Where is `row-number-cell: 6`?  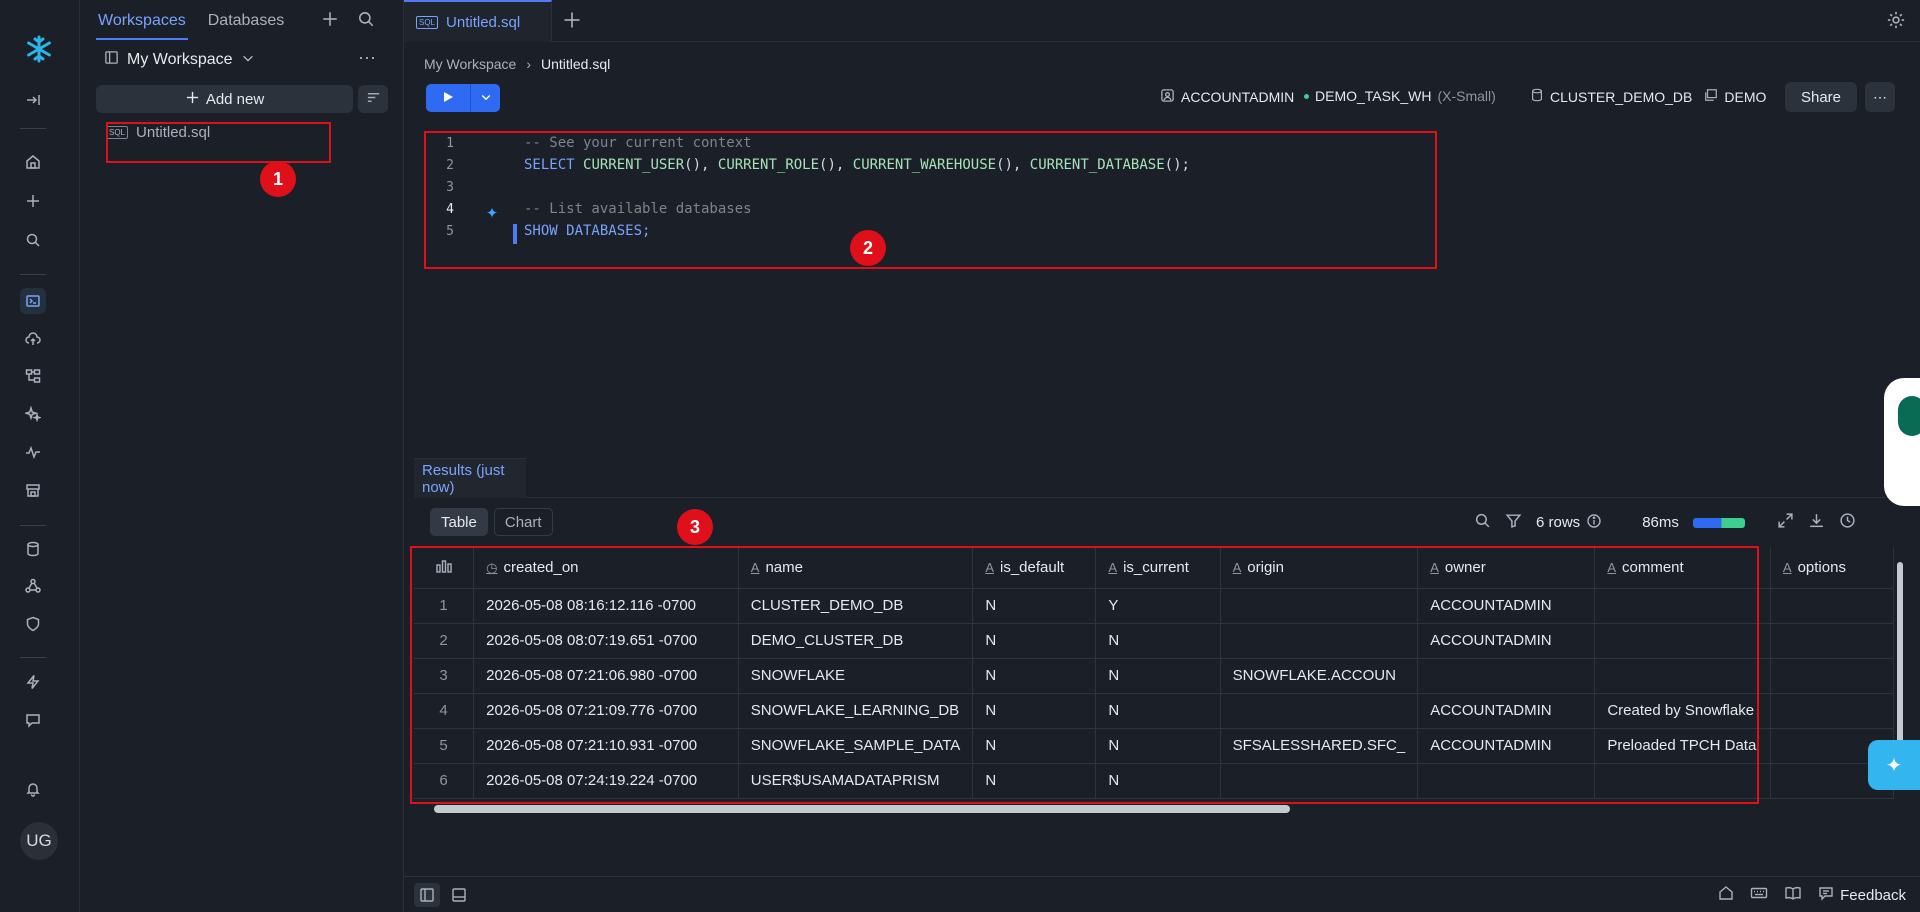
row-number-cell: 6 is located at coordinates (444, 781).